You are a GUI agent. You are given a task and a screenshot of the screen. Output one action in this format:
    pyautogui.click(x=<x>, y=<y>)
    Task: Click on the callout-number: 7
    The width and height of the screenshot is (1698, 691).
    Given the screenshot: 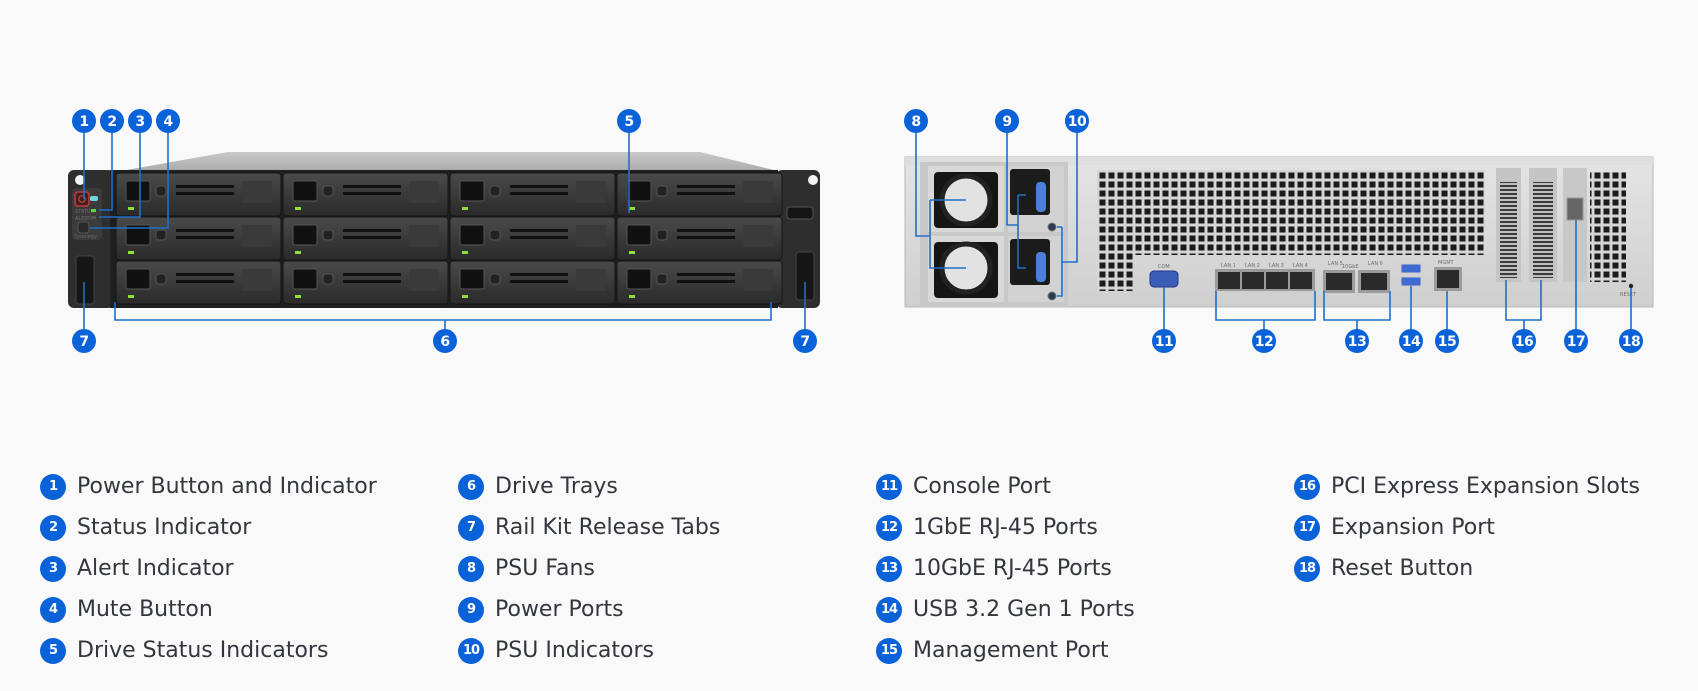 What is the action you would take?
    pyautogui.click(x=804, y=342)
    